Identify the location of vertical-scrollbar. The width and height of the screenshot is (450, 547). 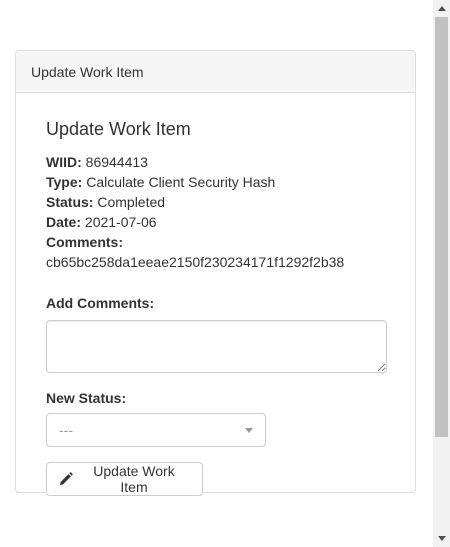
(441, 273).